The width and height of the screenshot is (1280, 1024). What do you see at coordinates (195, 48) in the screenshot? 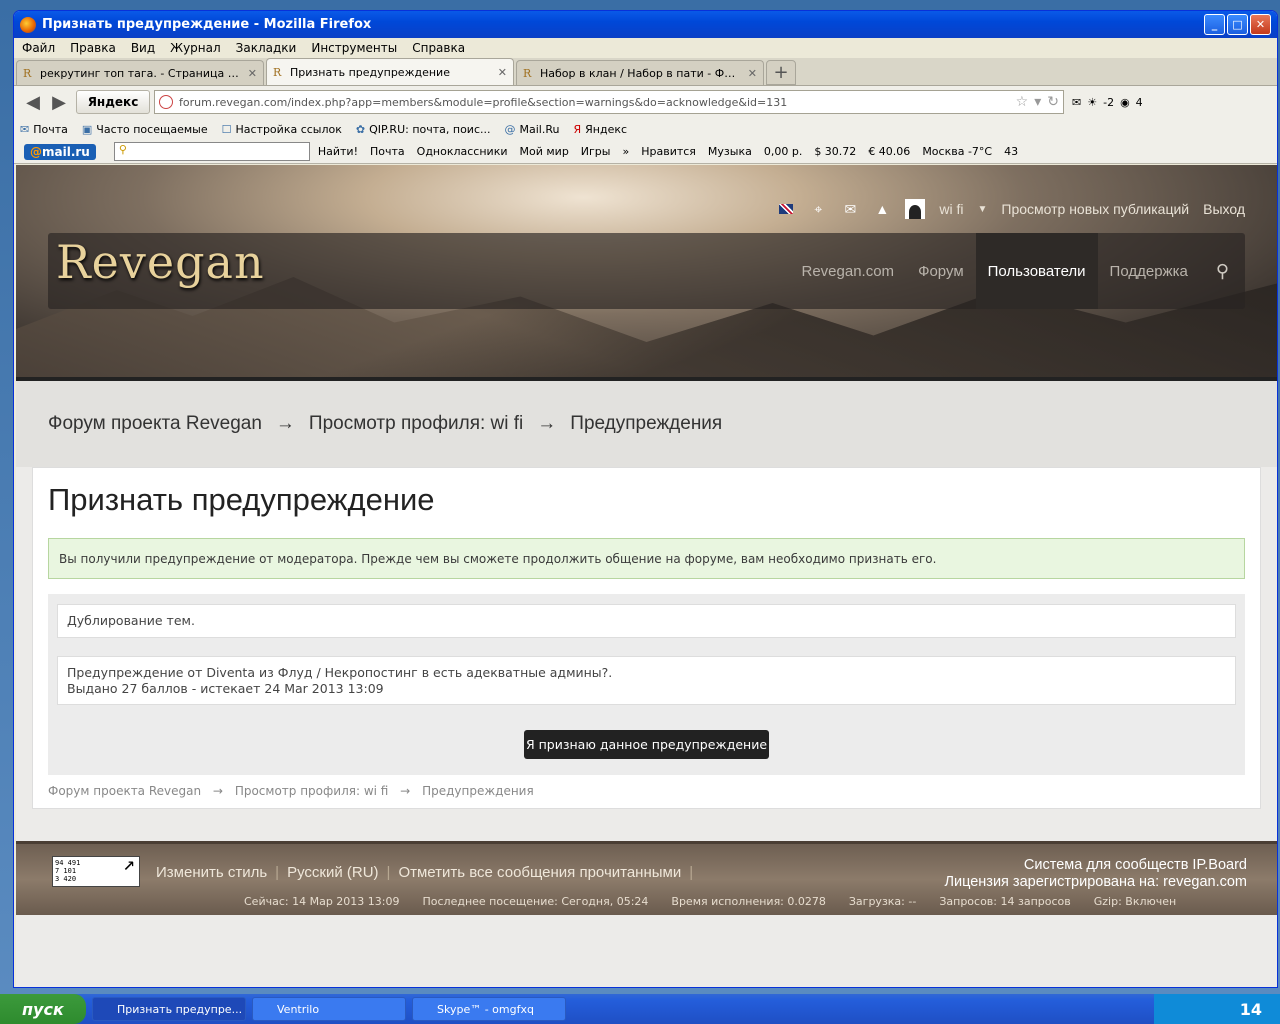
I see `menu-history: Журнал` at bounding box center [195, 48].